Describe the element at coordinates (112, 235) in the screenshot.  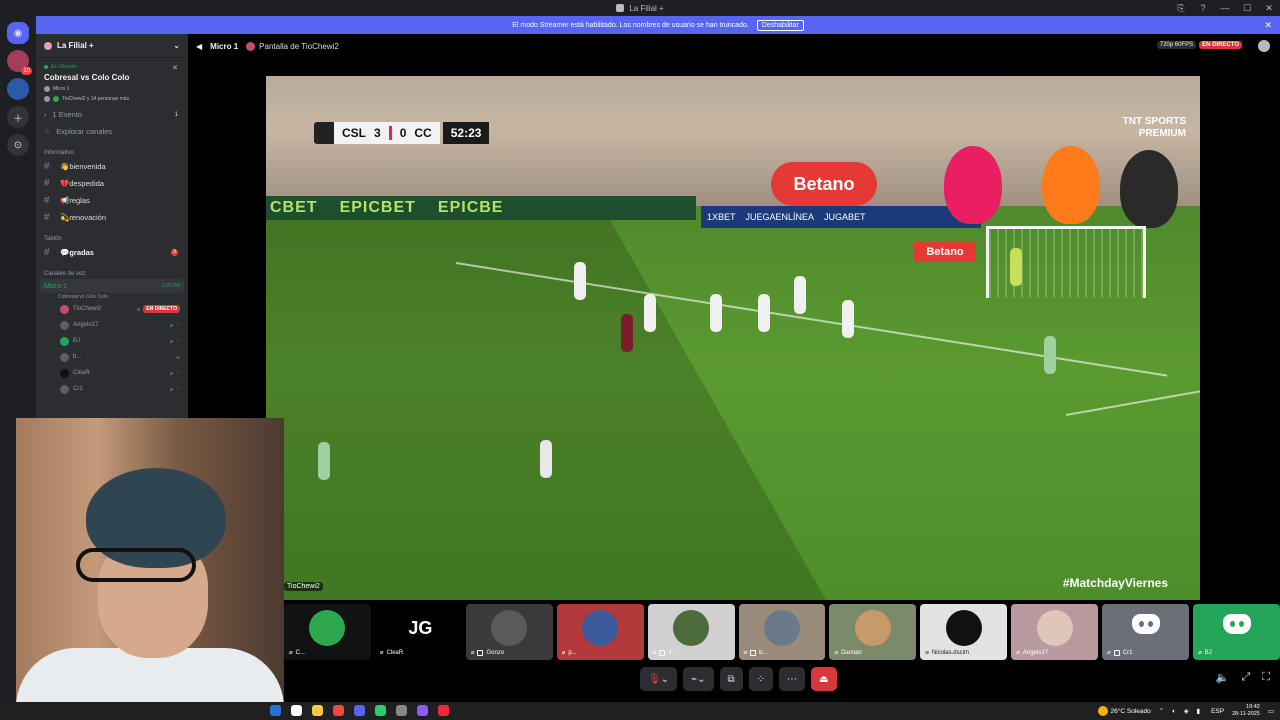
I see `category-tablon: Tablón` at that location.